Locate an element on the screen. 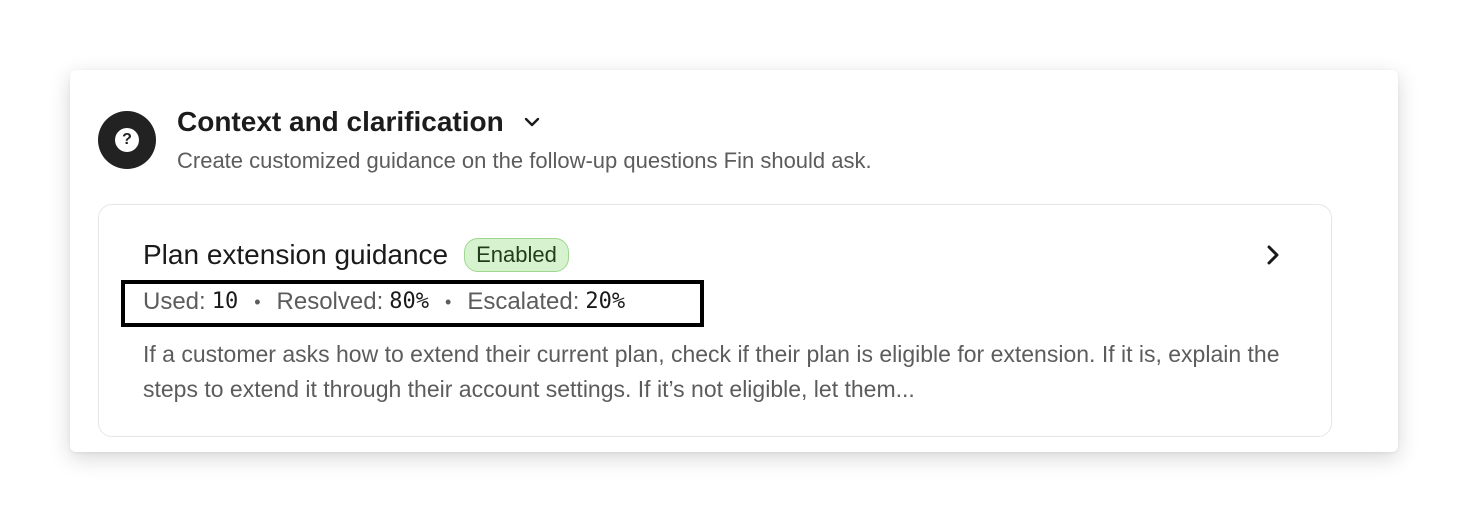 The width and height of the screenshot is (1468, 522). guidance-header: Plan extension guidance Enabled is located at coordinates (356, 255).